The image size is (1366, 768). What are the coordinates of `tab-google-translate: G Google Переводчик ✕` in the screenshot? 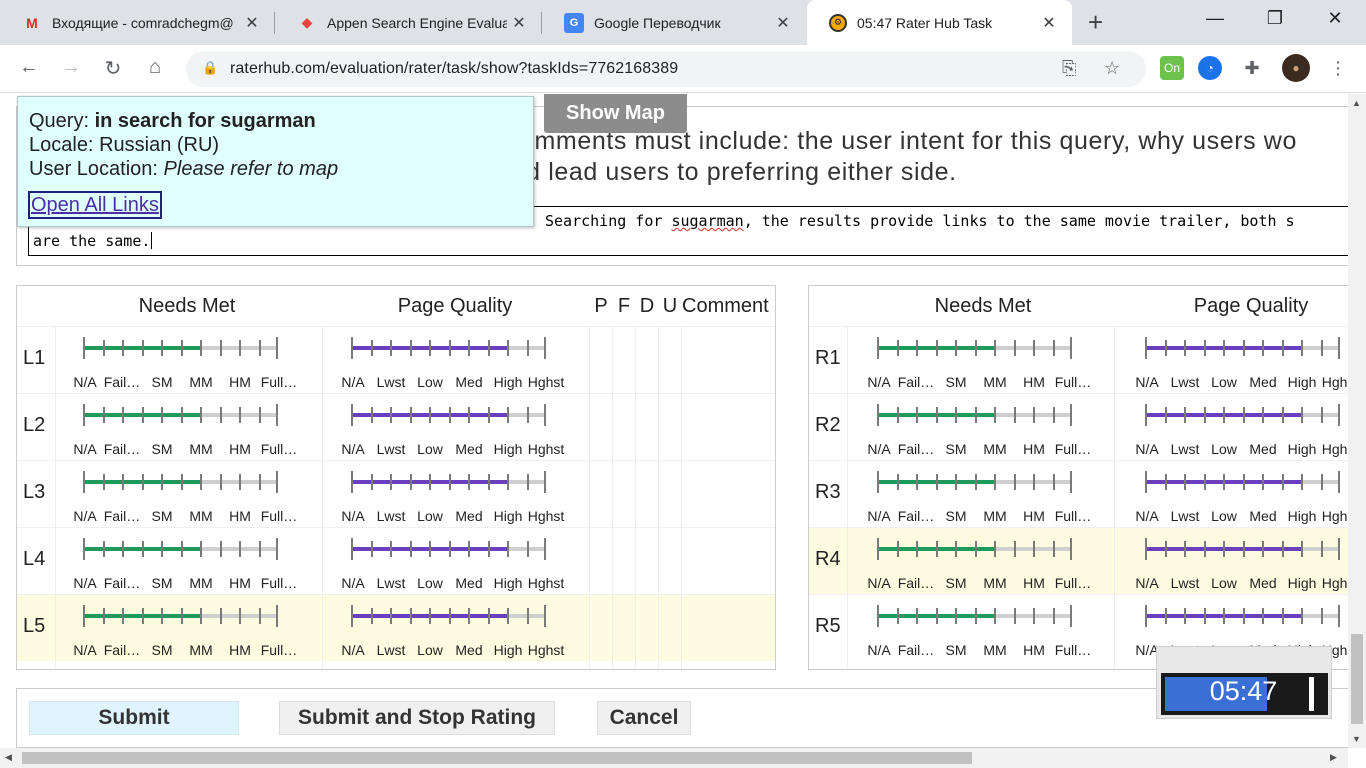 It's located at (674, 22).